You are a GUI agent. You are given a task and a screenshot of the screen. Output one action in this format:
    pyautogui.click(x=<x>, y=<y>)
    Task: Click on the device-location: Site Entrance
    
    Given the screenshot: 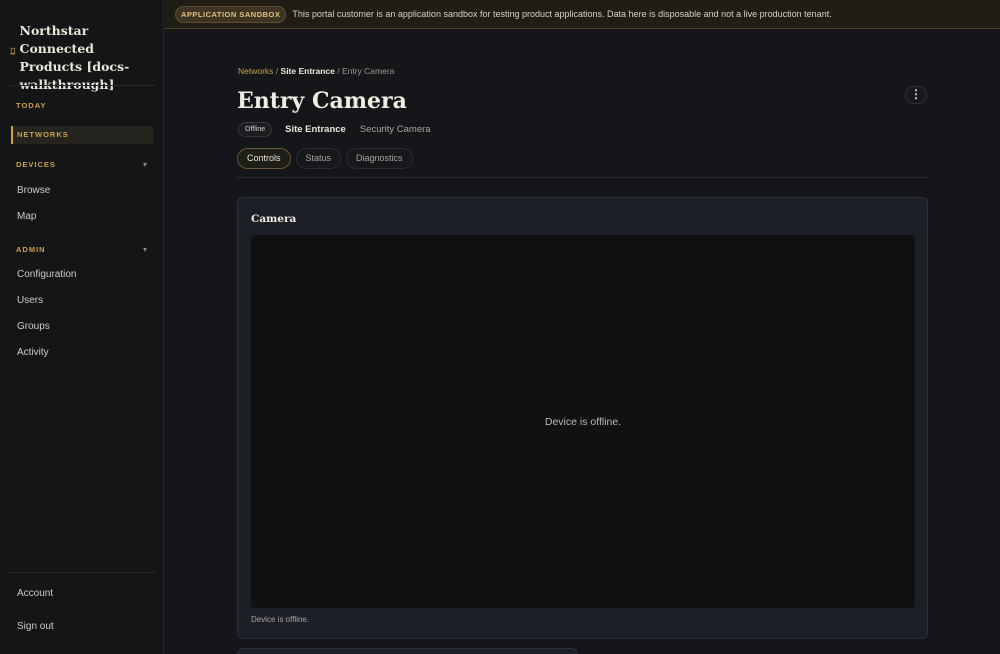 What is the action you would take?
    pyautogui.click(x=315, y=129)
    